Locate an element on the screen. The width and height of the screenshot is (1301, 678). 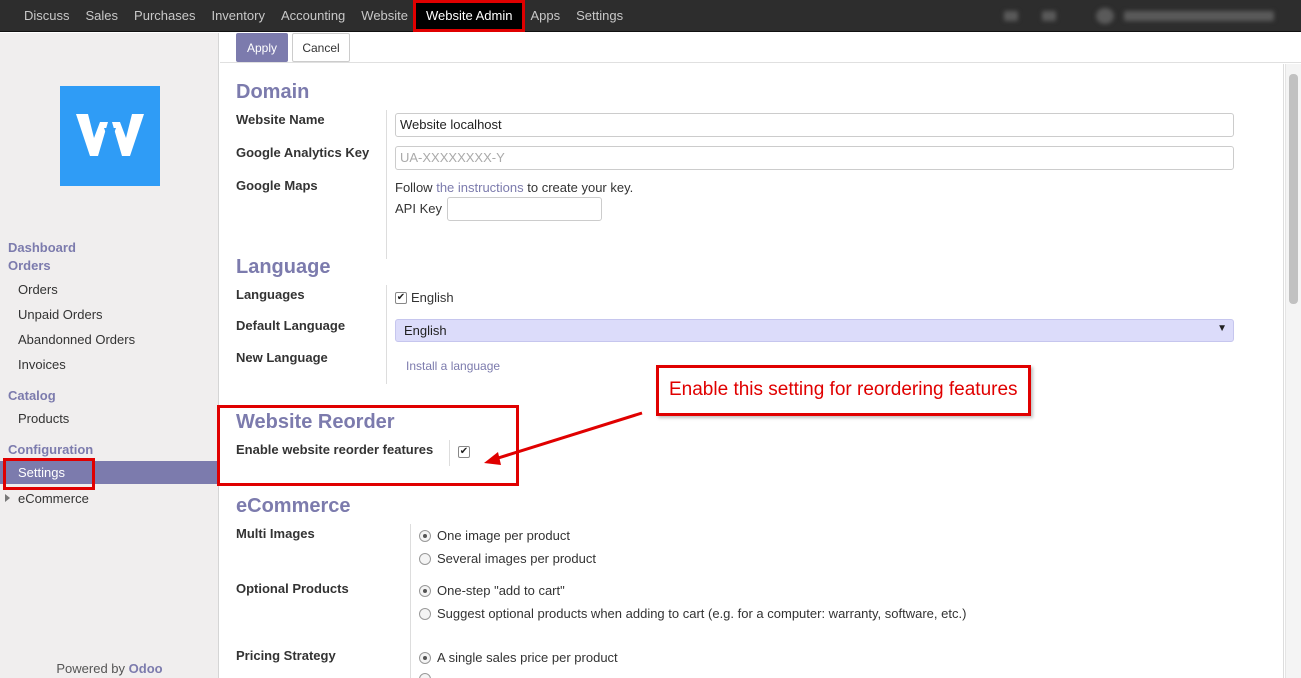
english-label: English is located at coordinates (432, 297).